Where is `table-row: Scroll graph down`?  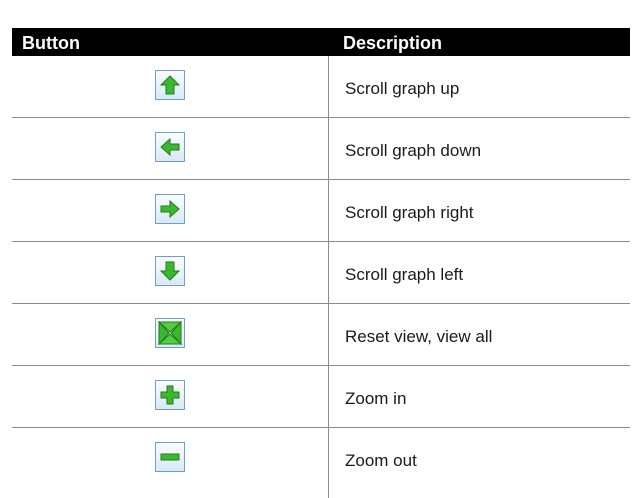 table-row: Scroll graph down is located at coordinates (321, 149).